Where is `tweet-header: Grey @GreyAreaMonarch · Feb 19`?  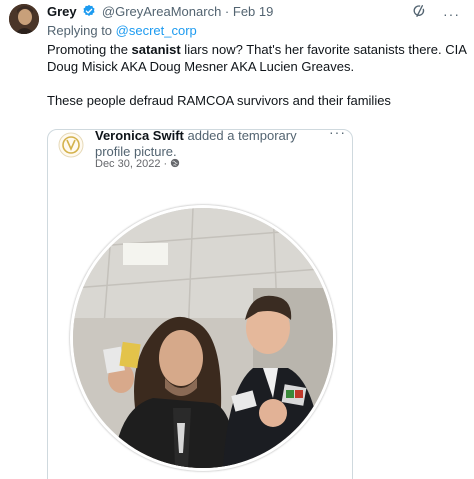
tweet-header: Grey @GreyAreaMonarch · Feb 19 is located at coordinates (260, 12).